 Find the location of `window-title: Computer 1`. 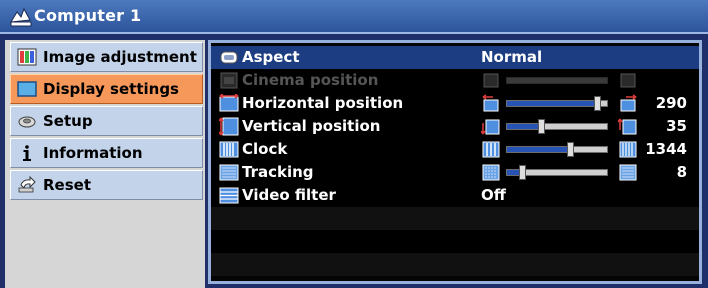

window-title: Computer 1 is located at coordinates (88, 15).